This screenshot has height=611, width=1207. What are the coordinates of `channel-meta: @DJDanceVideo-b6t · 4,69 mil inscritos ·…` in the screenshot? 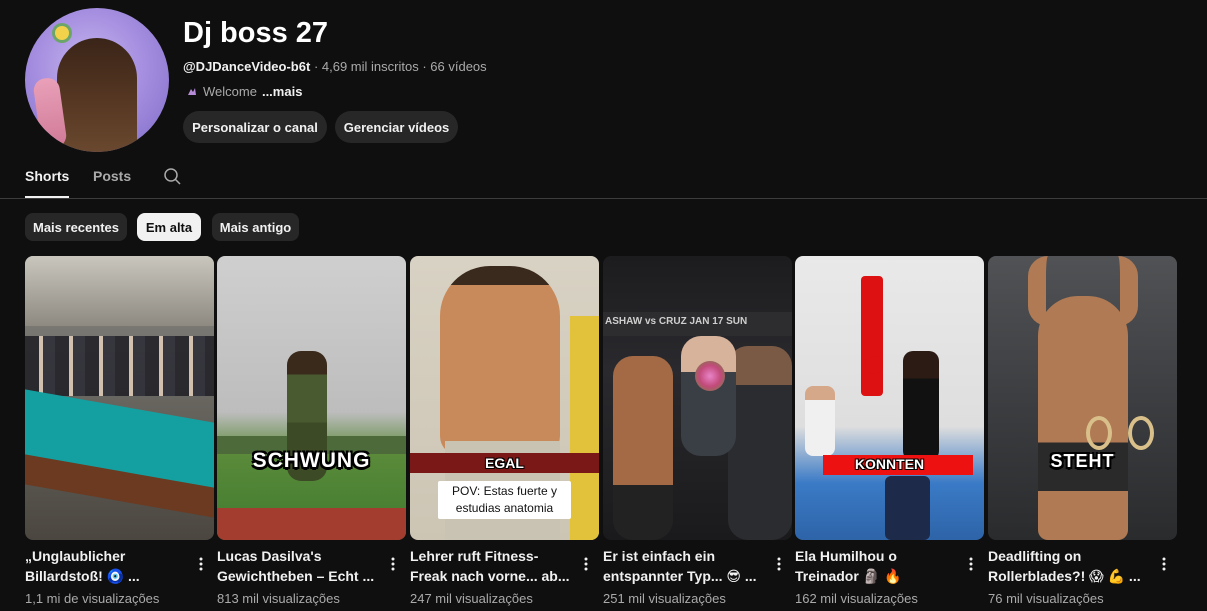 It's located at (335, 66).